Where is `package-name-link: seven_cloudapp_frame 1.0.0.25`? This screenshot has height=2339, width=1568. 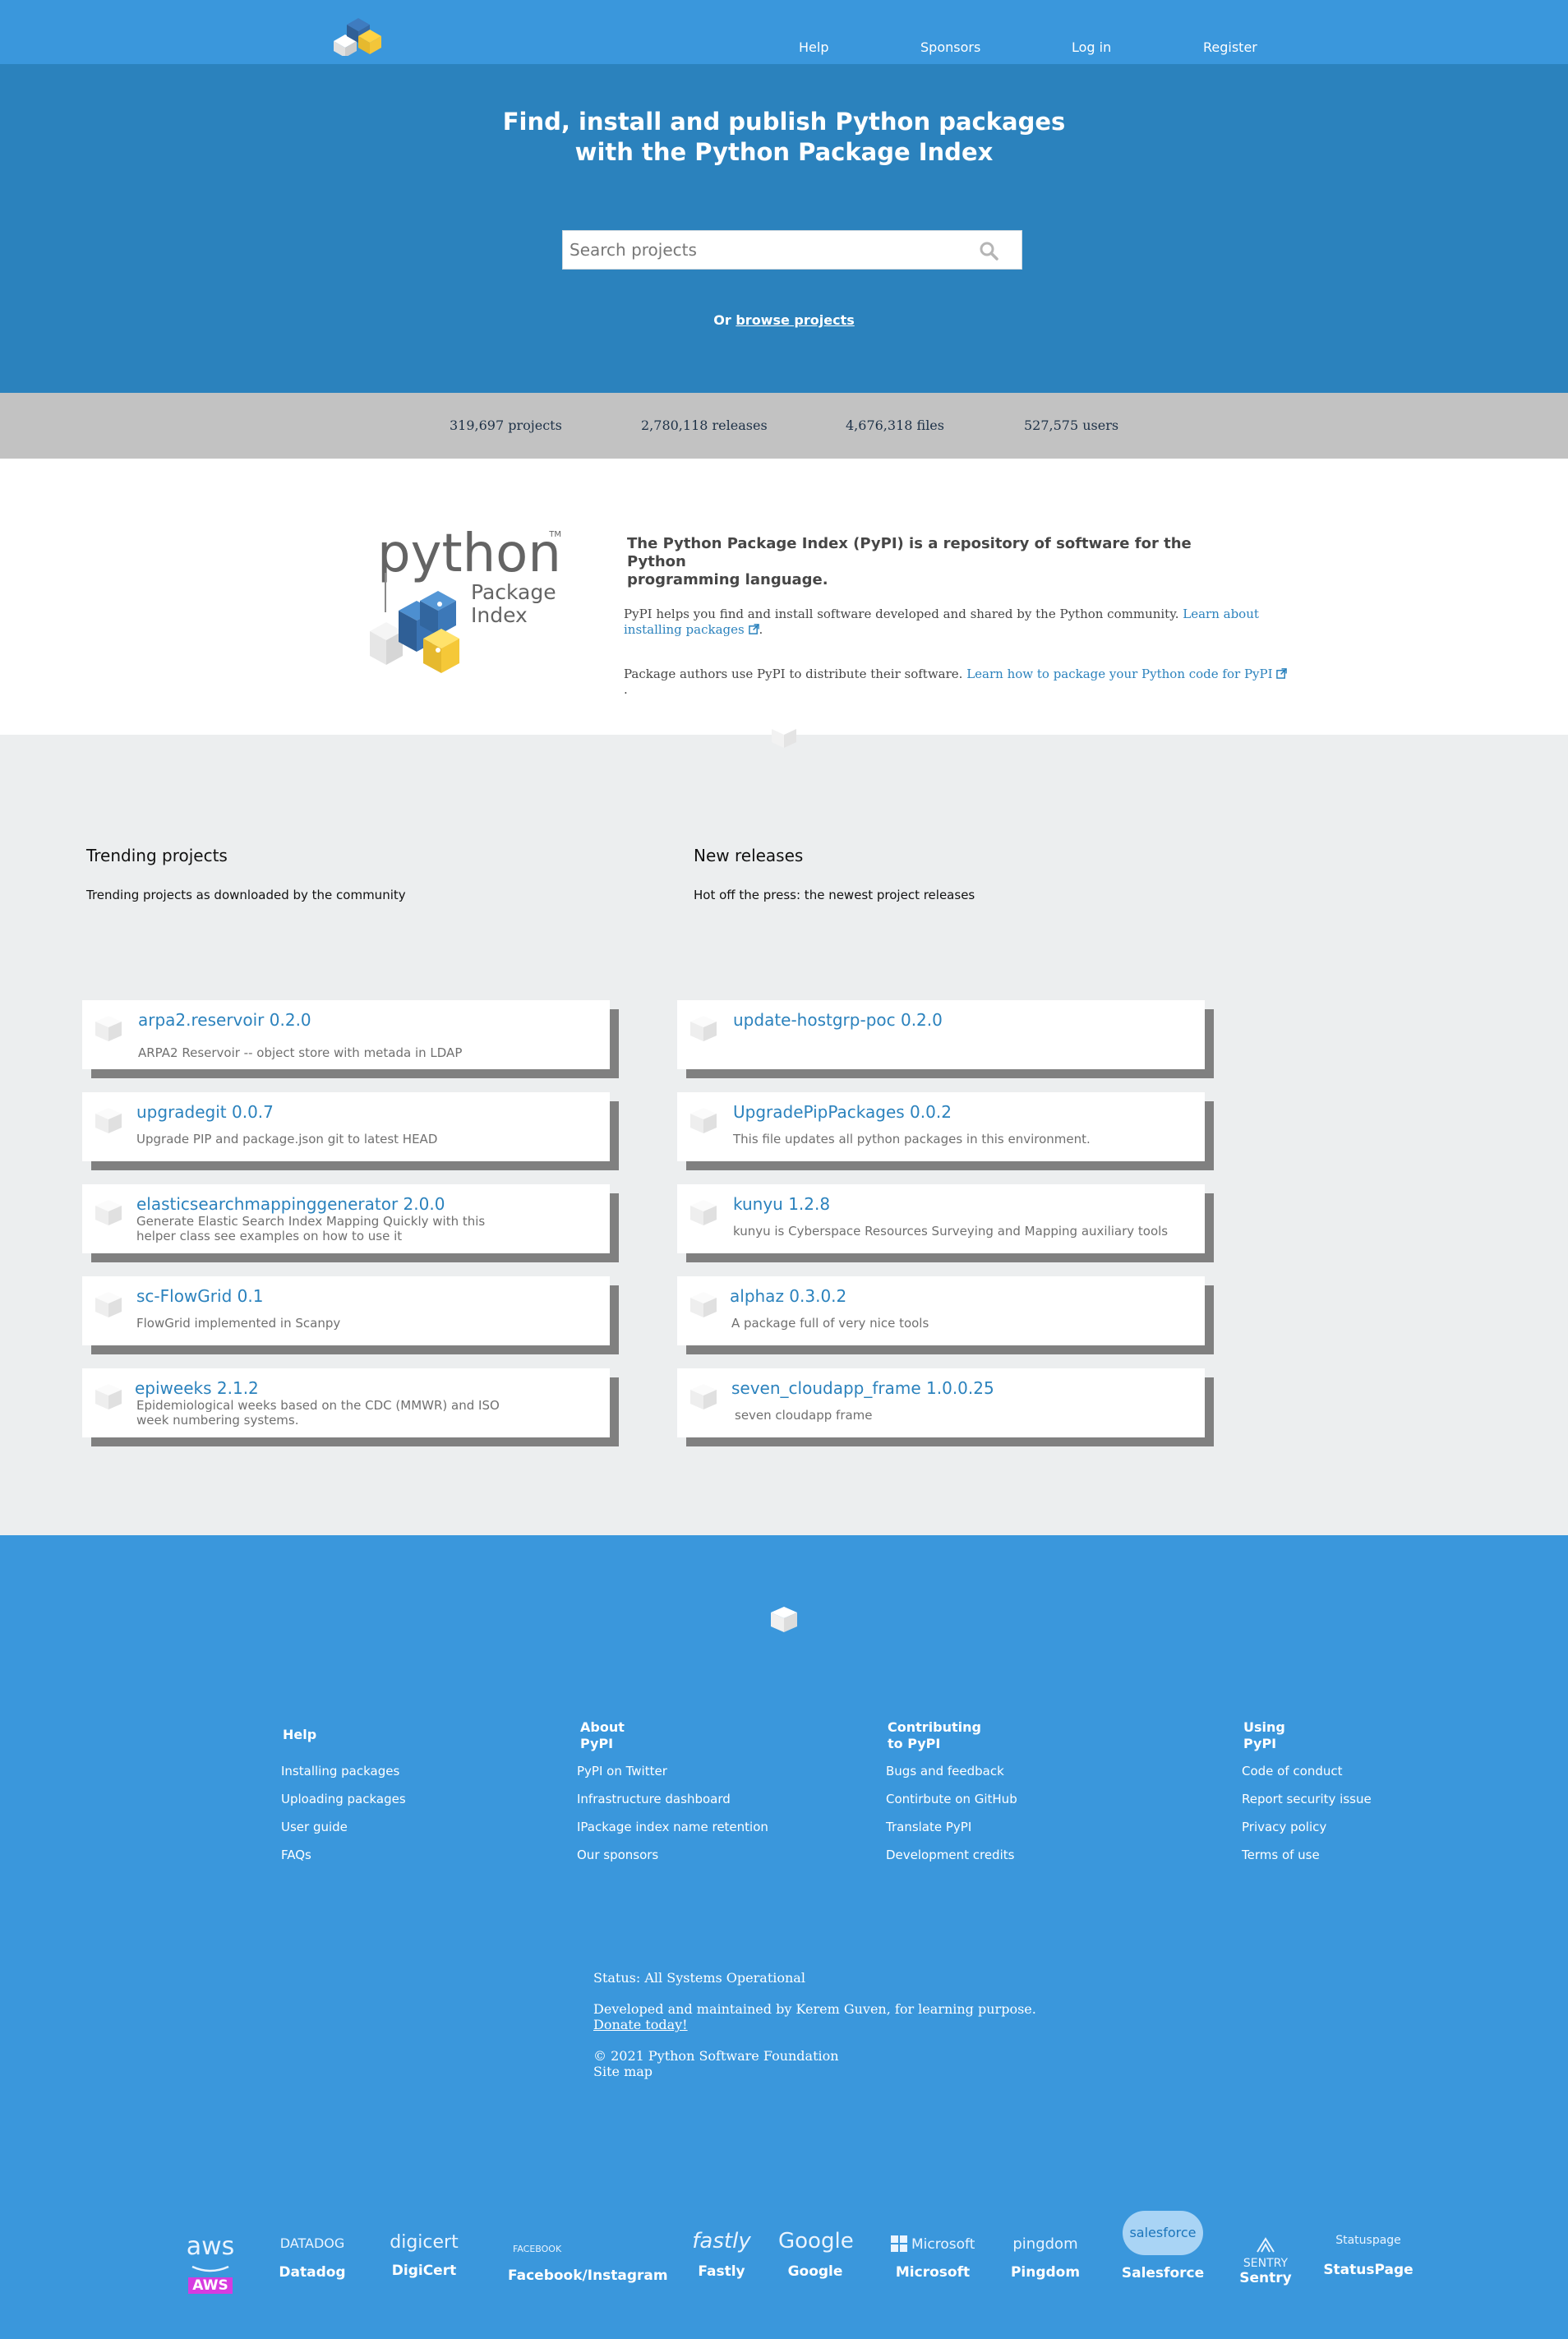
package-name-link: seven_cloudapp_frame 1.0.0.25 is located at coordinates (862, 1388).